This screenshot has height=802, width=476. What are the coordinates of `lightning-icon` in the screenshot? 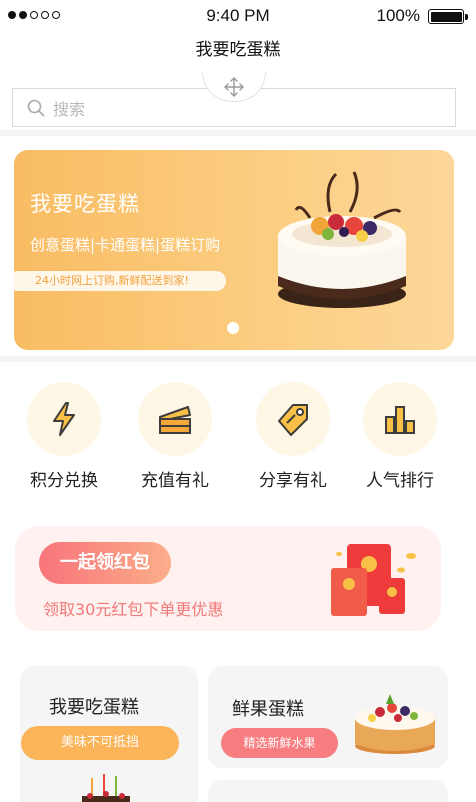 It's located at (64, 419).